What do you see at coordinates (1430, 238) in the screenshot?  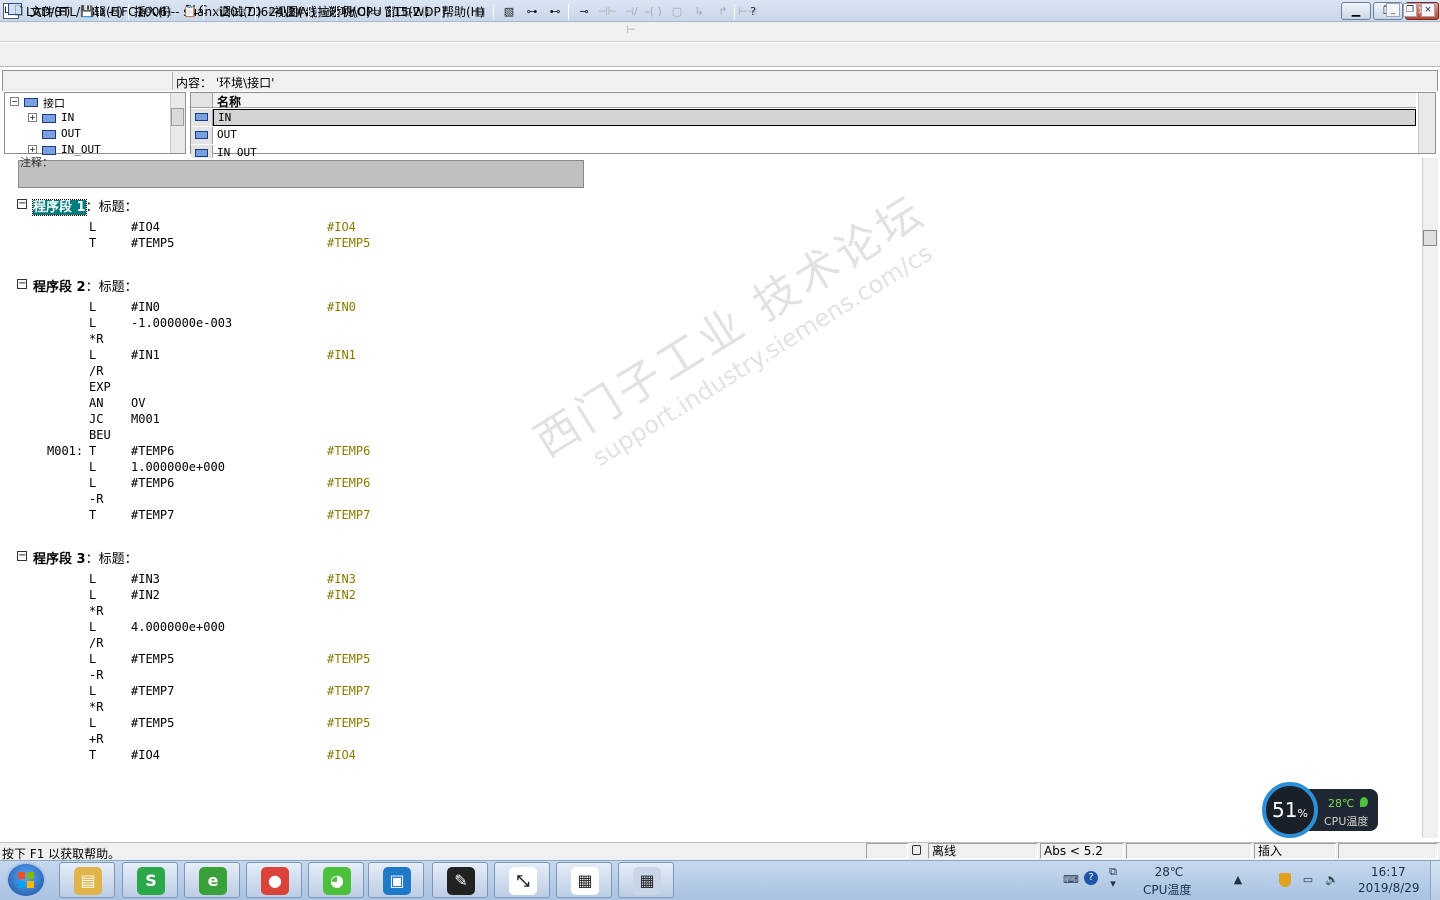 I see `editor-scroll-thumb` at bounding box center [1430, 238].